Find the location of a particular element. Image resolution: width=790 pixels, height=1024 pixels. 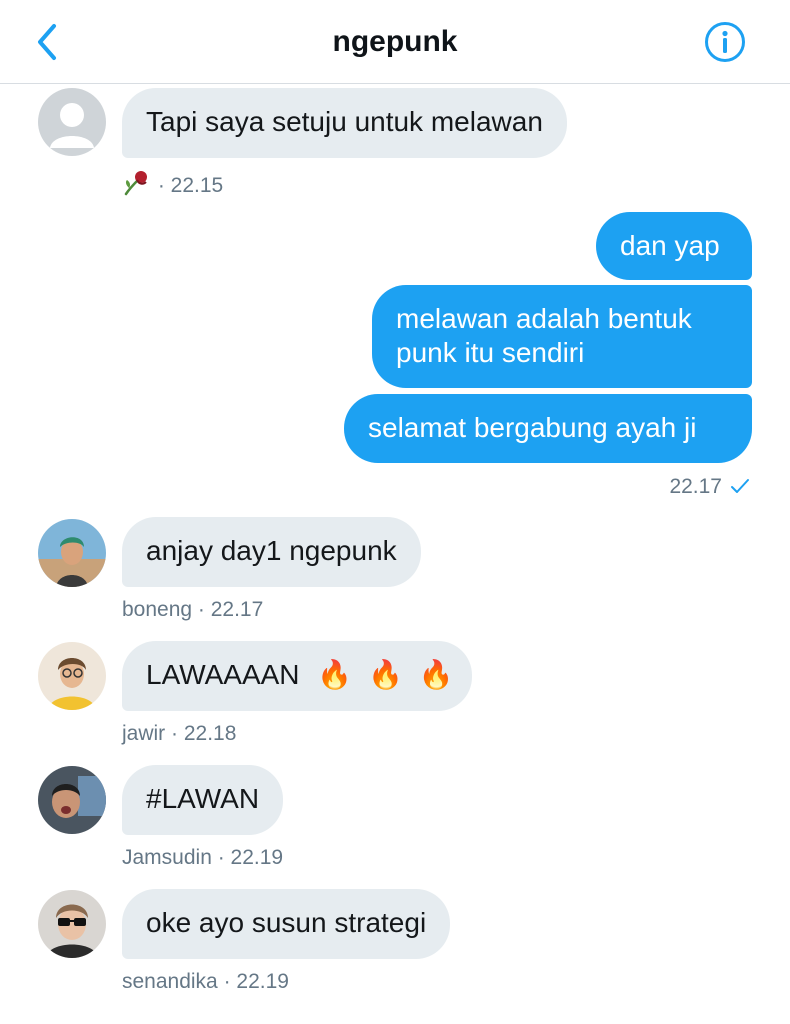

message-bubble: dan yap is located at coordinates (674, 246).